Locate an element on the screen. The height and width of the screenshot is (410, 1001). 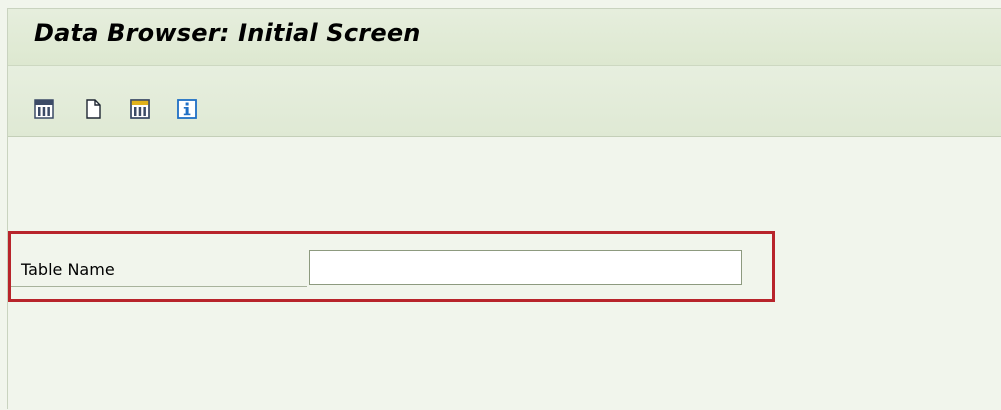
info-icon is located at coordinates (187, 109).